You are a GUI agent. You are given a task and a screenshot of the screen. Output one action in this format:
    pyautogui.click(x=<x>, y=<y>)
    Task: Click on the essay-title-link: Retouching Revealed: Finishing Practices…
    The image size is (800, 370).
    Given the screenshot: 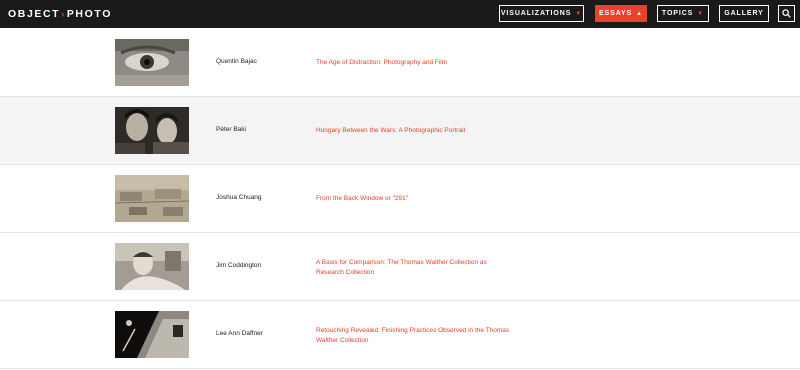 What is the action you would take?
    pyautogui.click(x=416, y=335)
    